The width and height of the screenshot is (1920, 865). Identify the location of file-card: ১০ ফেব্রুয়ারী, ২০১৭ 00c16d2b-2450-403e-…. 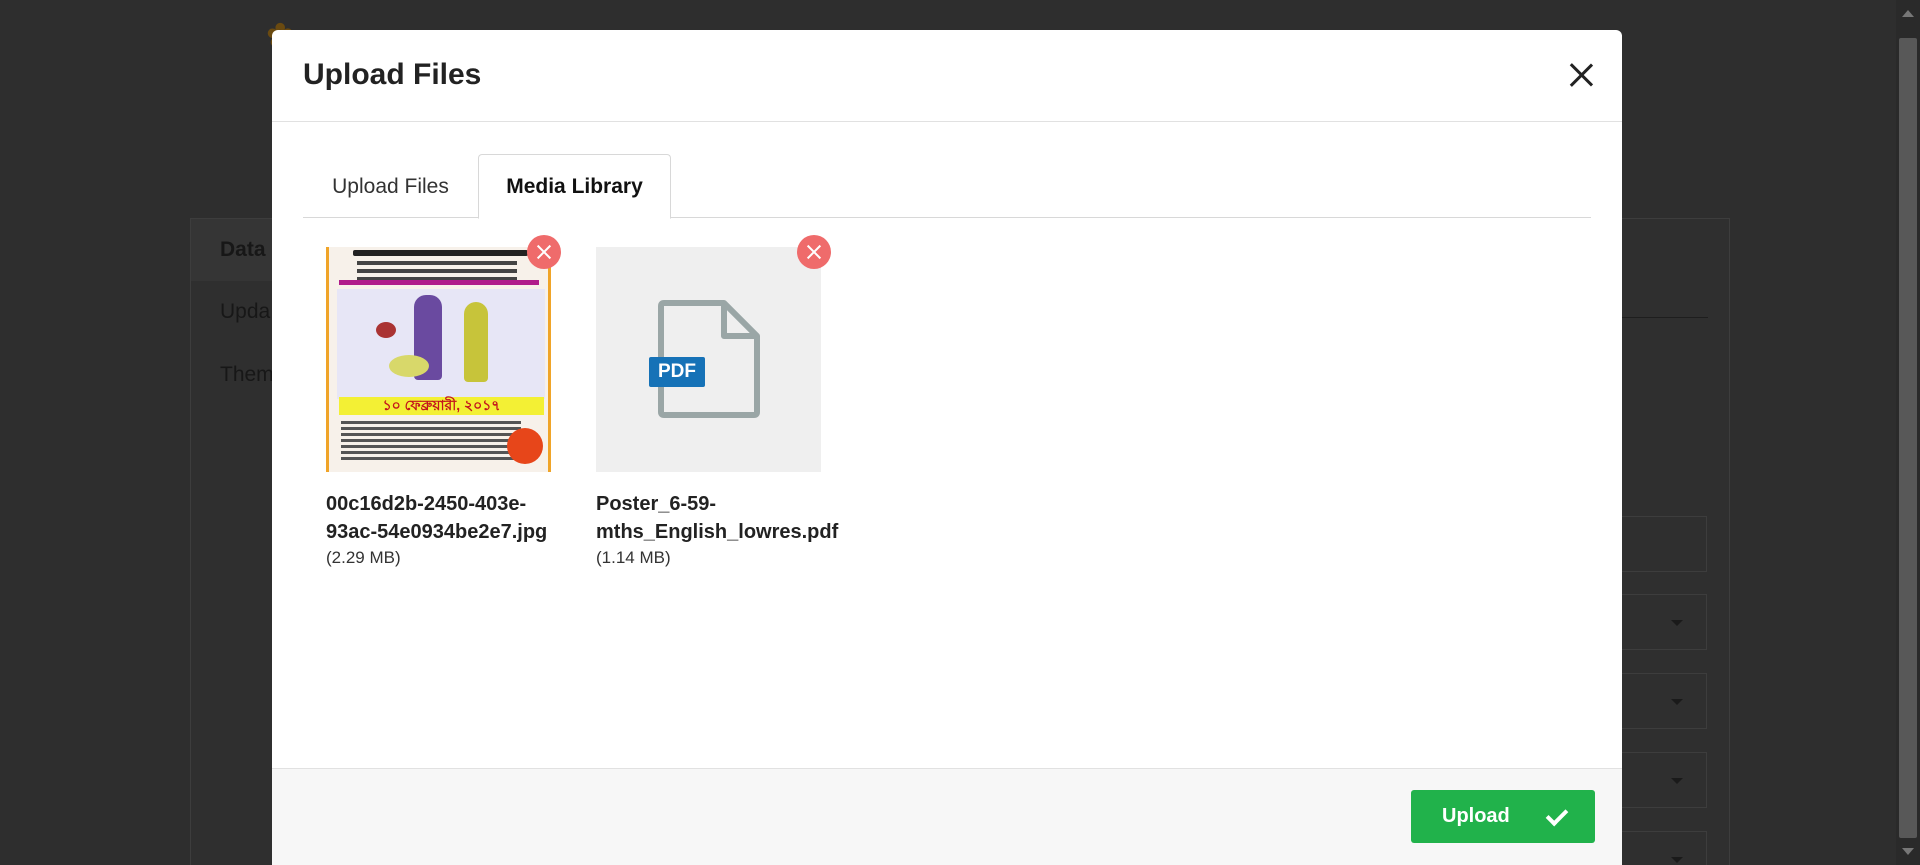
(443, 401).